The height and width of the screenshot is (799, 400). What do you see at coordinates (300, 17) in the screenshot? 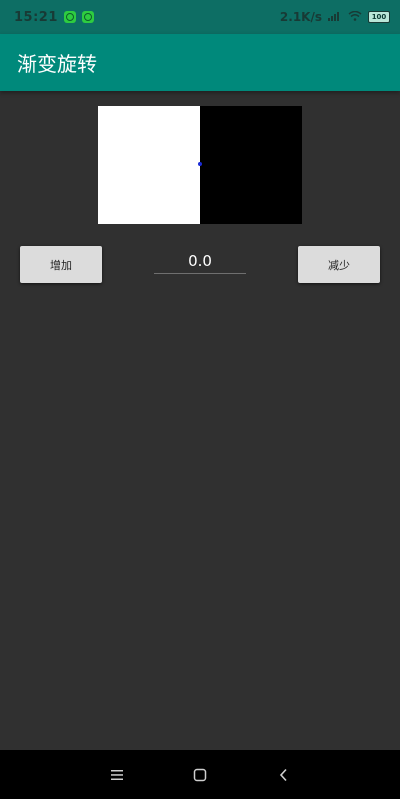
I see `network-speed: 2.1K/s` at bounding box center [300, 17].